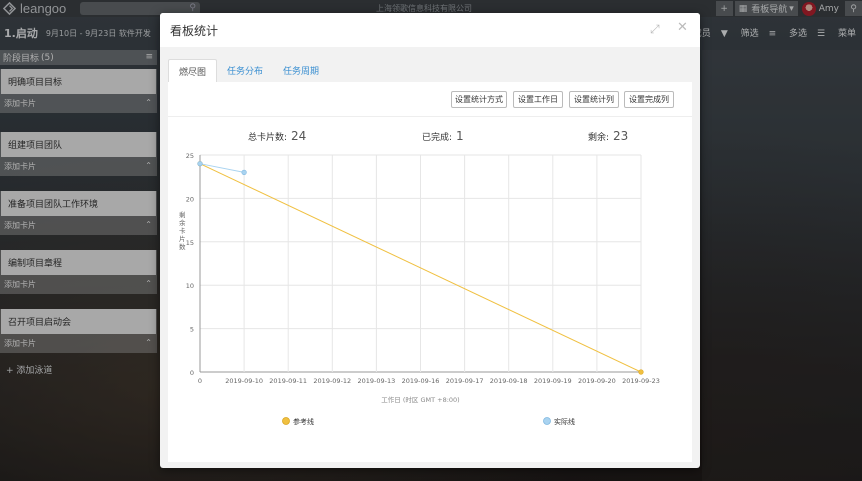 The image size is (862, 481). What do you see at coordinates (421, 381) in the screenshot?
I see `x-tick-label: 2019-09-16` at bounding box center [421, 381].